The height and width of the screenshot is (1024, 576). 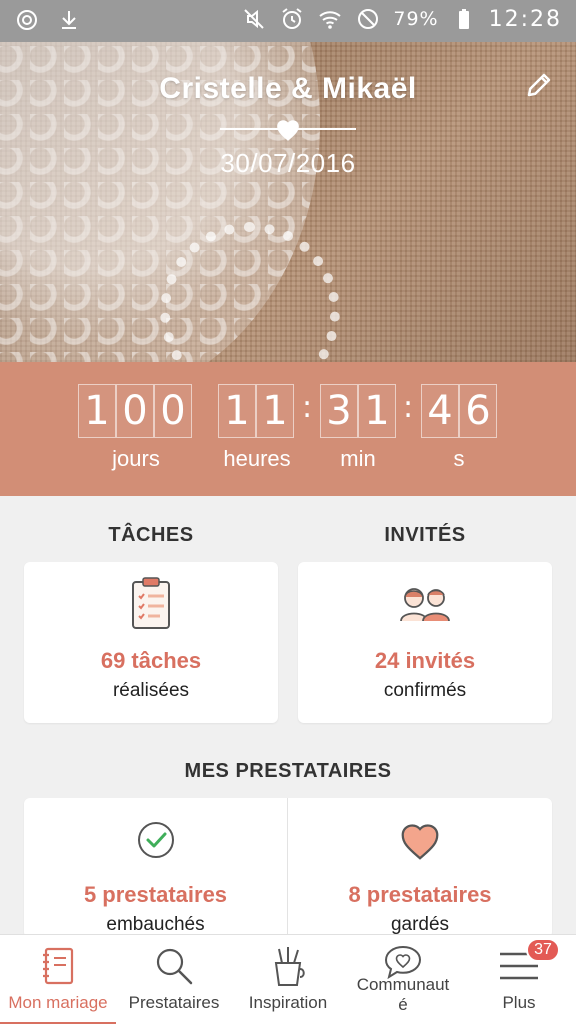 What do you see at coordinates (155, 894) in the screenshot?
I see `vendors-hired-count: 5 prestataires` at bounding box center [155, 894].